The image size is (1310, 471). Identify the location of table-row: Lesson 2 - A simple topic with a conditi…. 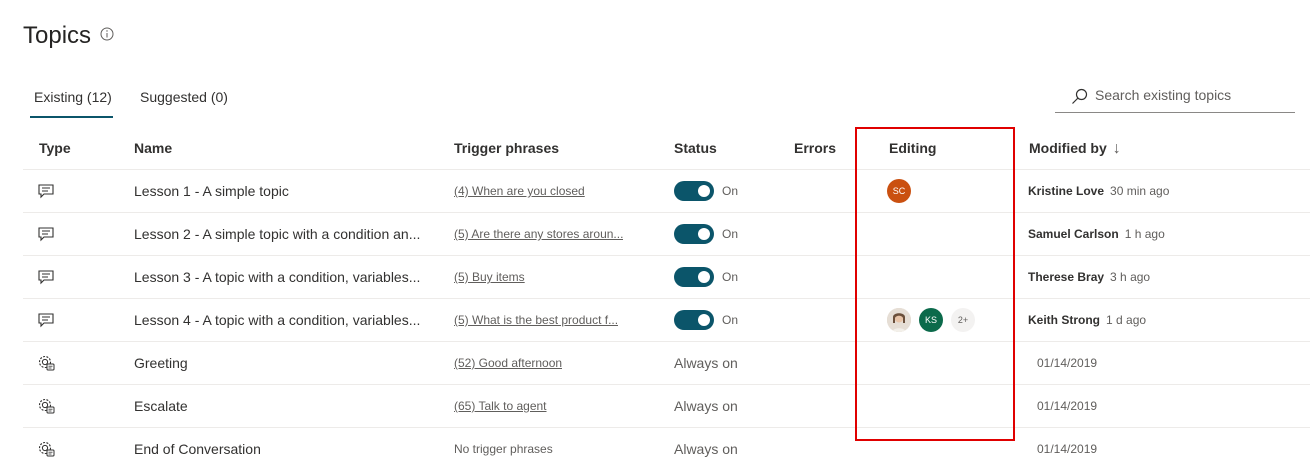
(666, 234).